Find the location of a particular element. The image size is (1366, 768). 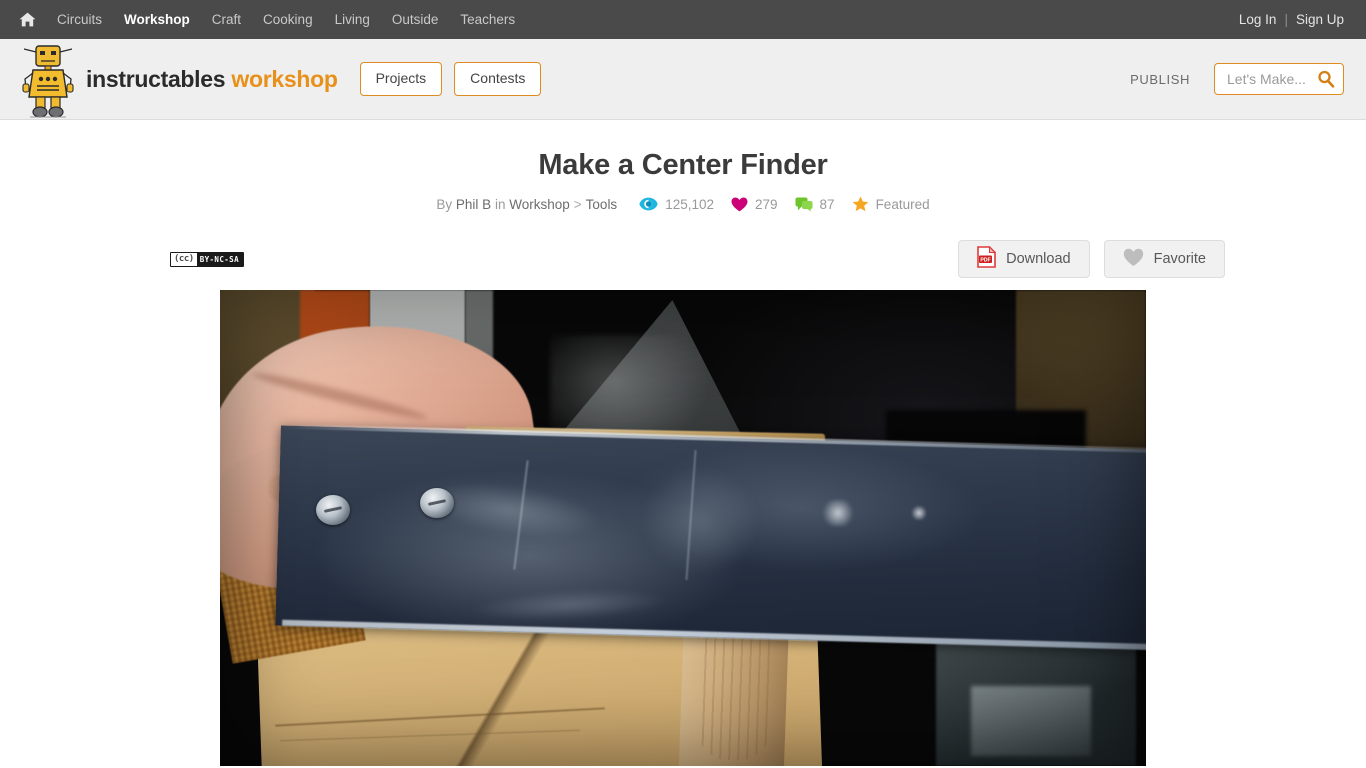

pdf-icon: PDF is located at coordinates (987, 258).